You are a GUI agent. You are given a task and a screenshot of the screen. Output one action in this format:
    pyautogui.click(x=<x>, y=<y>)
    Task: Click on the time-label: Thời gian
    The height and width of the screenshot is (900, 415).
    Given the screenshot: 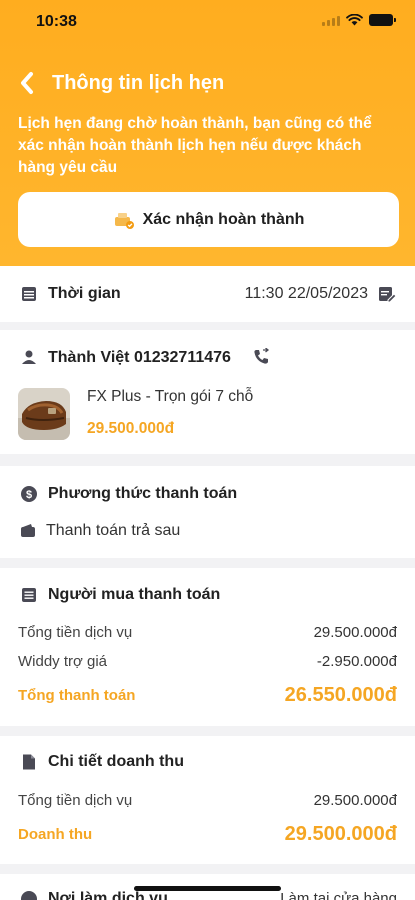 What is the action you would take?
    pyautogui.click(x=84, y=293)
    